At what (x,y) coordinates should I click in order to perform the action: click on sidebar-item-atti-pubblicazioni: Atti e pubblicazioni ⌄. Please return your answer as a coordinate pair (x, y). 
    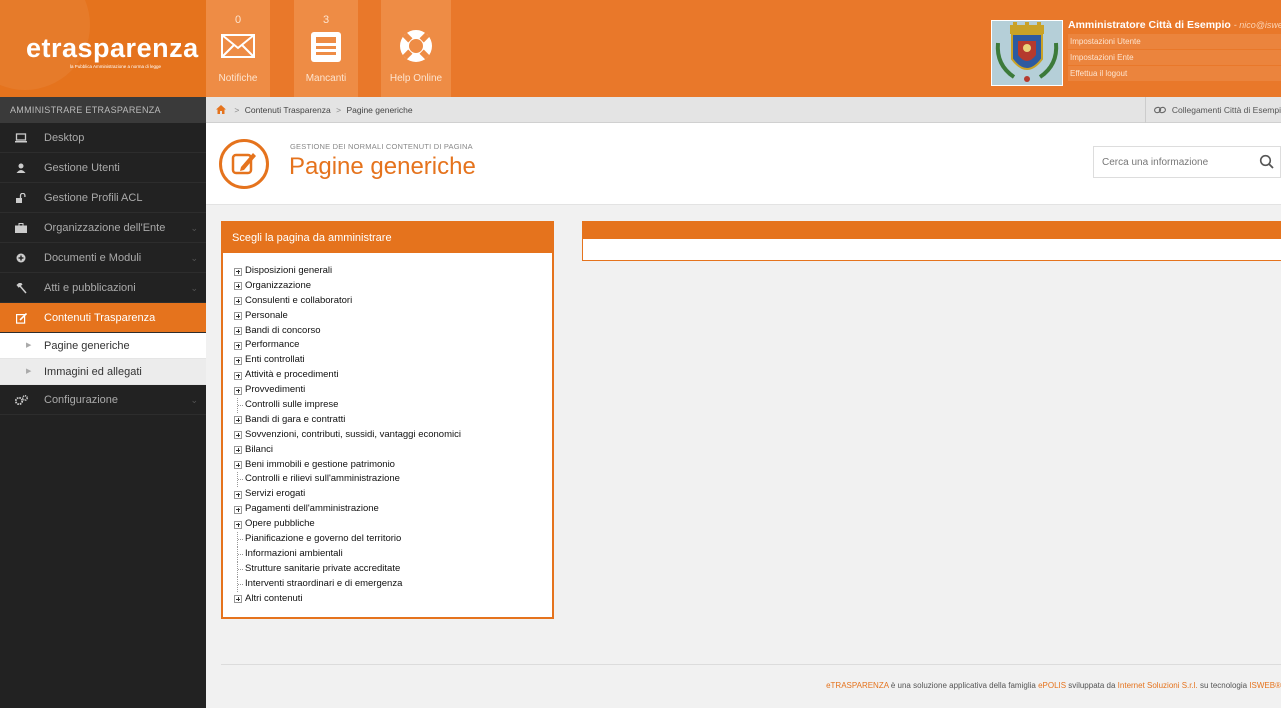
    Looking at the image, I should click on (103, 288).